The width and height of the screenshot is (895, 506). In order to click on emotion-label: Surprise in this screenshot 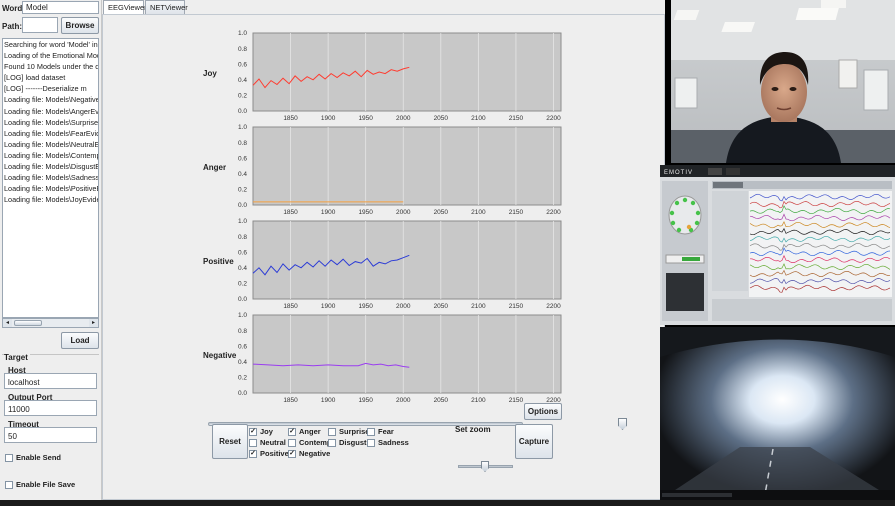, I will do `click(354, 431)`.